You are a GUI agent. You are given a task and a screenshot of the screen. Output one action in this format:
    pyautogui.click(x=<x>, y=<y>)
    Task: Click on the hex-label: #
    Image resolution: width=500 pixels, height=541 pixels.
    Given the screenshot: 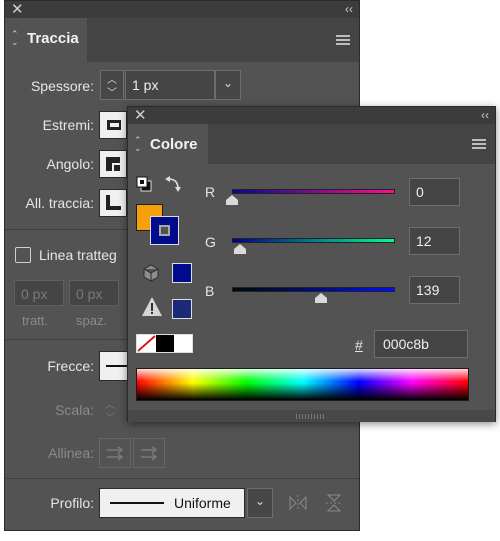 What is the action you would take?
    pyautogui.click(x=359, y=345)
    